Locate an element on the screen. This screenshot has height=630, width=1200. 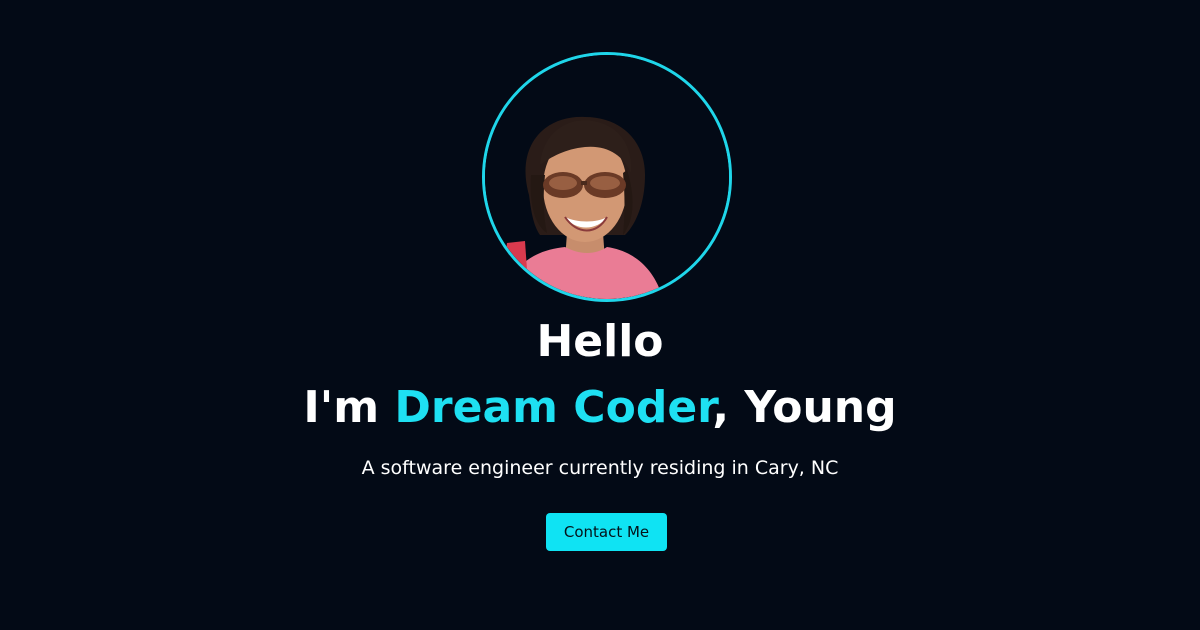
avatar is located at coordinates (607, 177).